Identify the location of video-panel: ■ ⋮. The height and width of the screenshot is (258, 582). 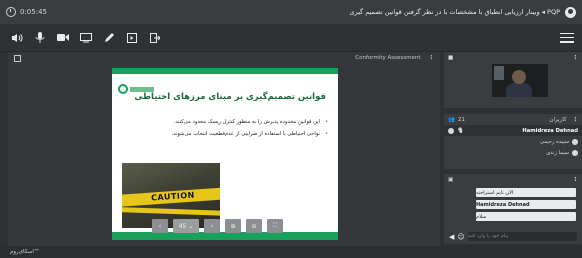
(513, 80).